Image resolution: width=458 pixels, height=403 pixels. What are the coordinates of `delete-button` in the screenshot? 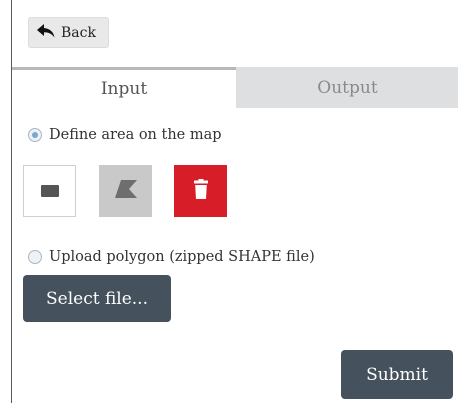 It's located at (200, 191).